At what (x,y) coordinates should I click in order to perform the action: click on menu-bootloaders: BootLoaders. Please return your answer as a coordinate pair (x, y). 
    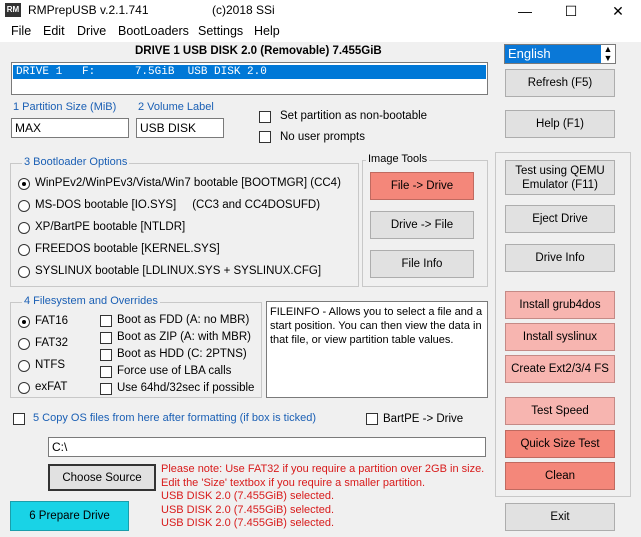
    Looking at the image, I should click on (153, 31).